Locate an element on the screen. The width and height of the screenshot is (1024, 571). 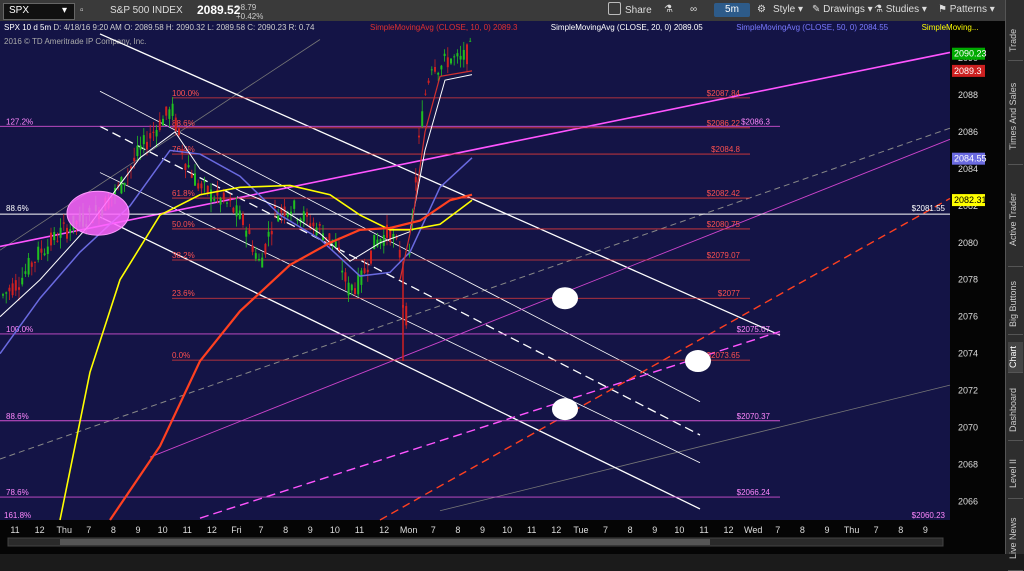
fib-pct-label: 61.8% is located at coordinates (183, 193).